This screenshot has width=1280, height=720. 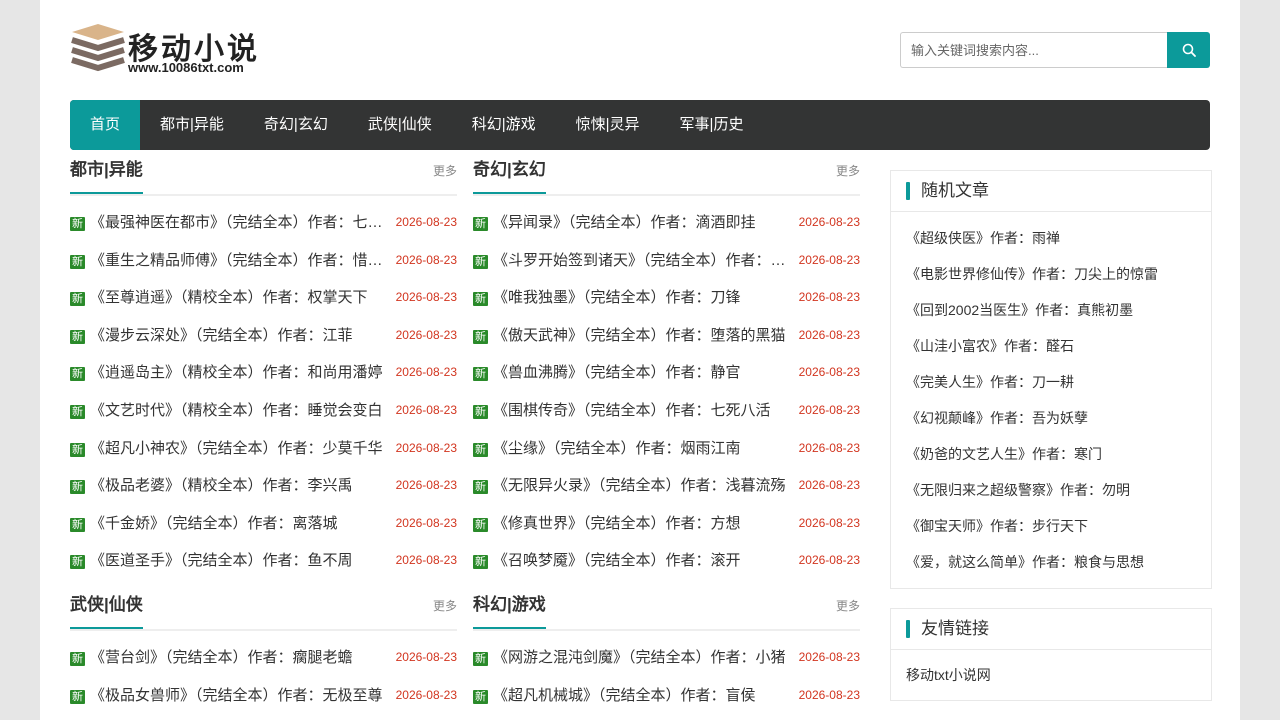 I want to click on nav-item-fantasy: 奇幻|玄幻, so click(x=296, y=125).